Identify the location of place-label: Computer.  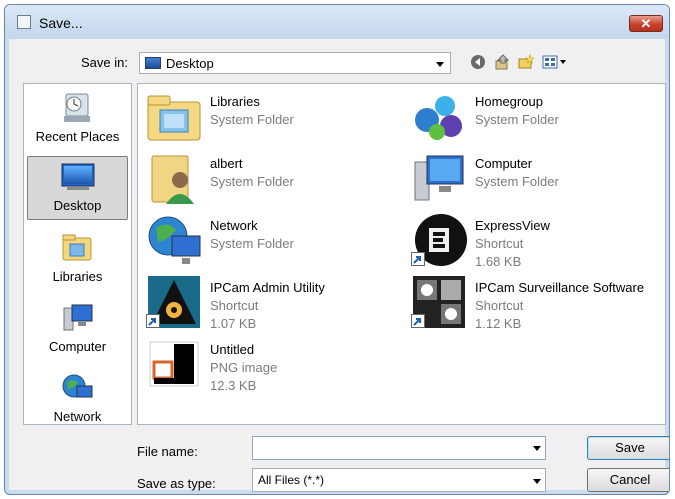
(77, 346).